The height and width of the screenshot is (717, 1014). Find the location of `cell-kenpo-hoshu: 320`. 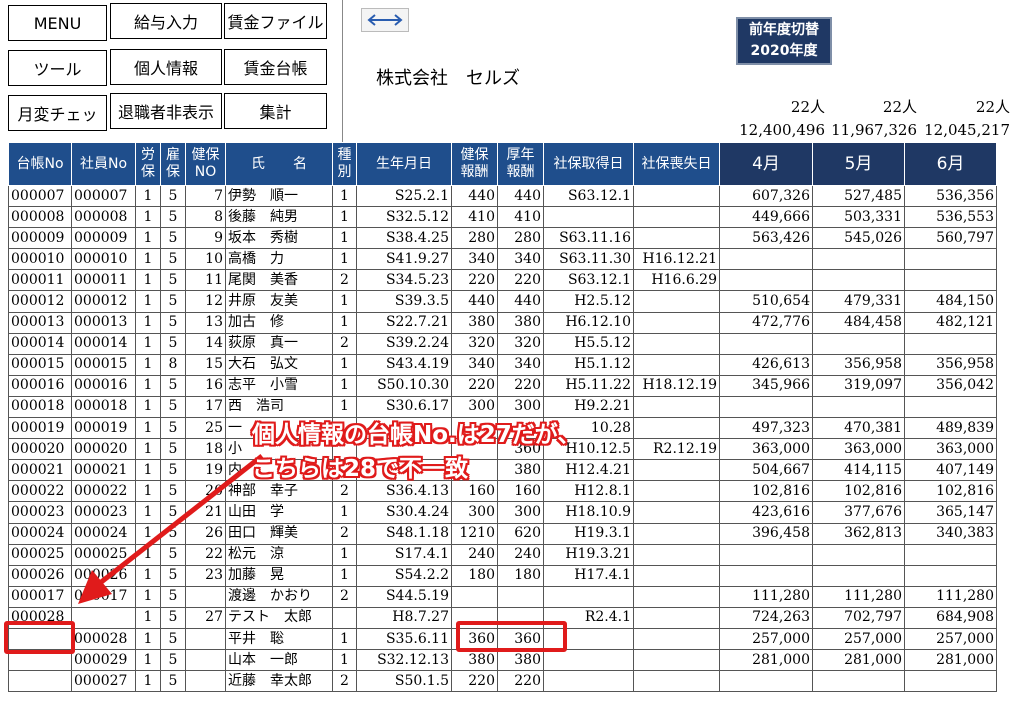

cell-kenpo-hoshu: 320 is located at coordinates (474, 343).